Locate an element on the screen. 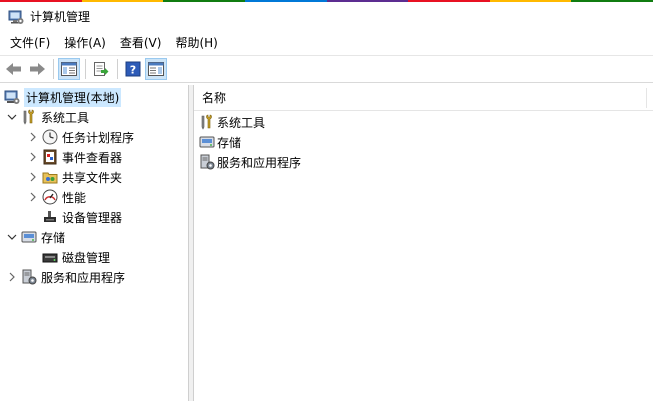 This screenshot has height=401, width=653. tree-item-task-scheduler: 任务计划程序 is located at coordinates (80, 137).